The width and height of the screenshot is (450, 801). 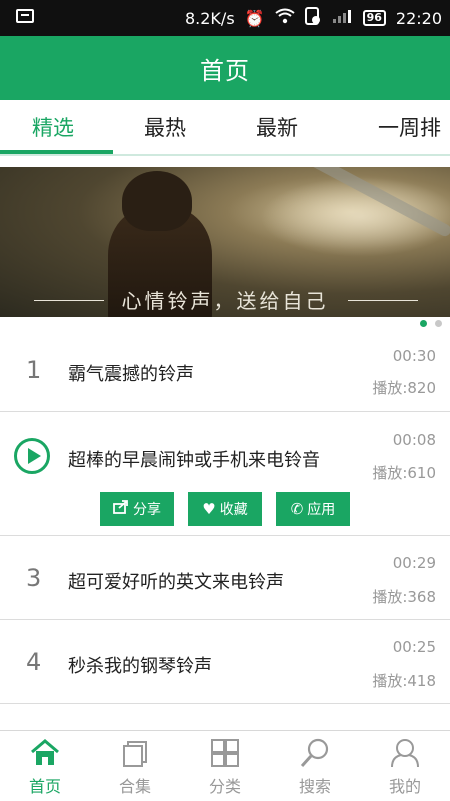 I want to click on tab-hottest: 最热, so click(x=165, y=127).